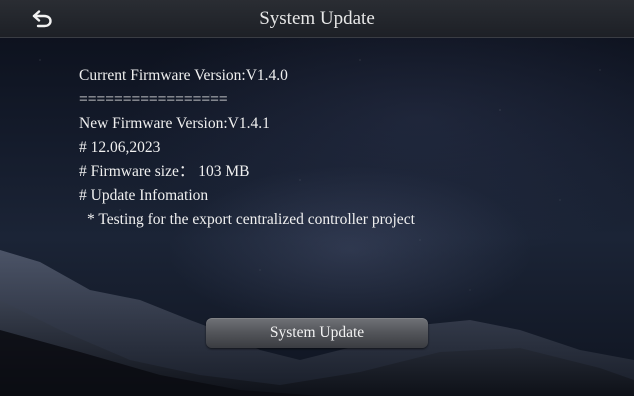 The width and height of the screenshot is (634, 396). I want to click on firmware-date: # 12.06,2023, so click(120, 147).